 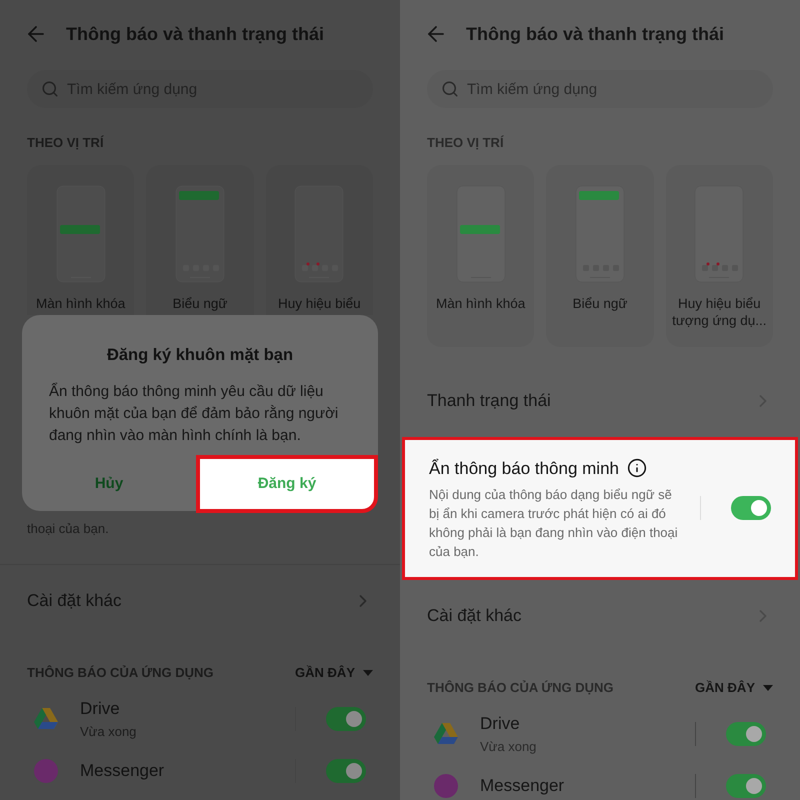 I want to click on setting-description: Nội dung của thông báo dạng biểu ngữ sẽ bị ẩn khi camera trước phát hiện có ai đó không phải là bạn đang nhìn vào điện thoại của bạn., so click(x=554, y=523).